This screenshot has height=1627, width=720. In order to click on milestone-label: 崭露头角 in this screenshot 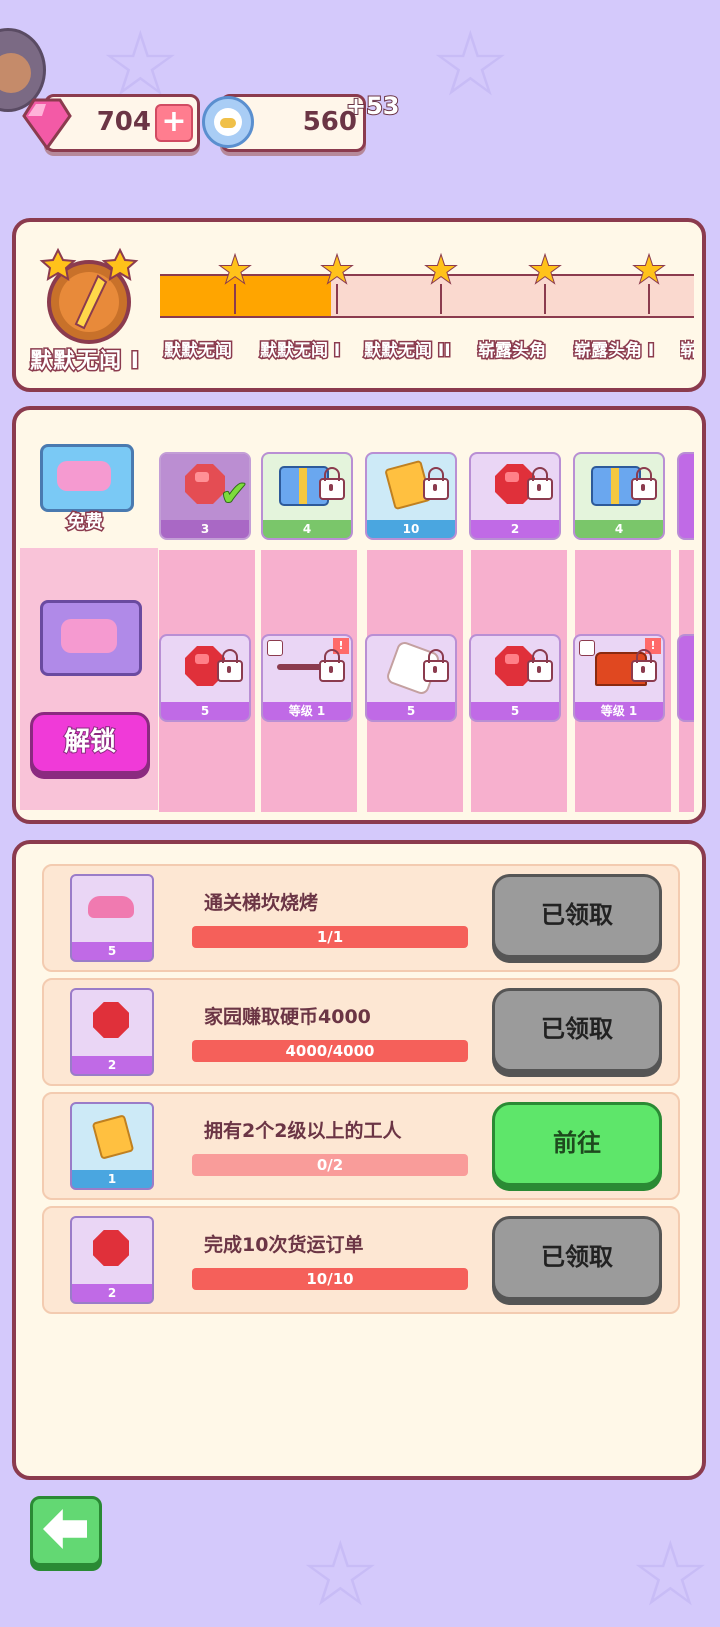, I will do `click(512, 351)`.